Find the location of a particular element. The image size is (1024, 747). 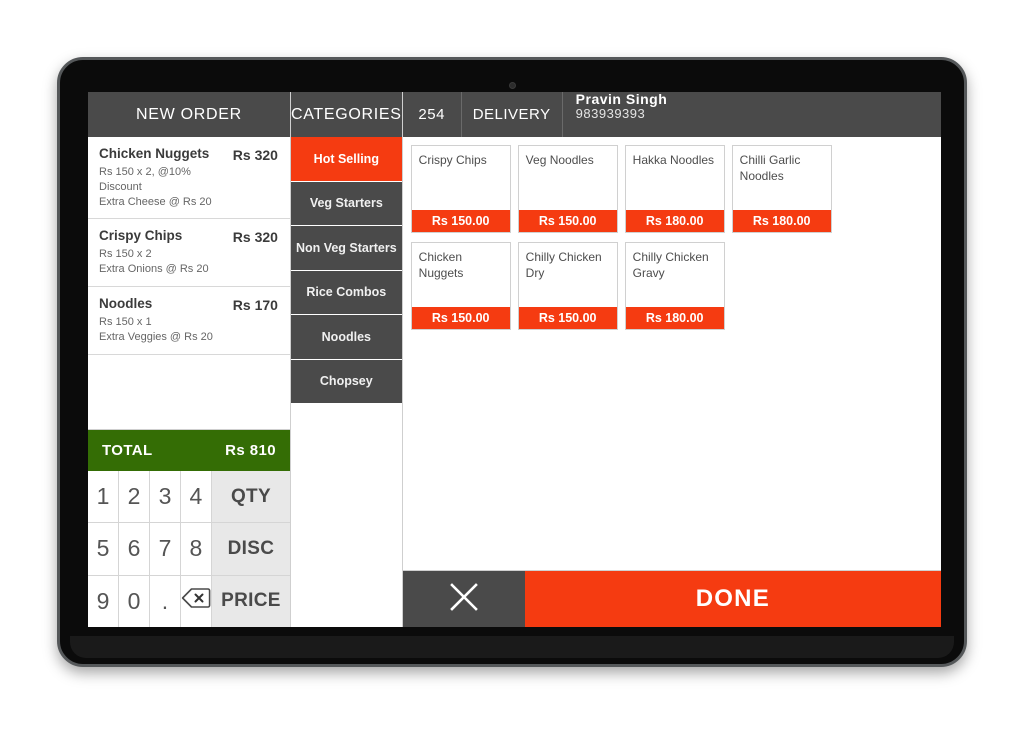

done-button: DONE is located at coordinates (732, 599).